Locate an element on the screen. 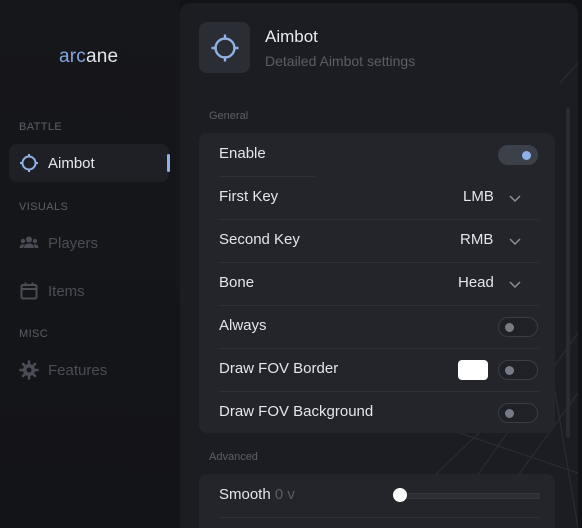 The height and width of the screenshot is (528, 582). page-subtitle: Detailed Aimbot settings is located at coordinates (340, 61).